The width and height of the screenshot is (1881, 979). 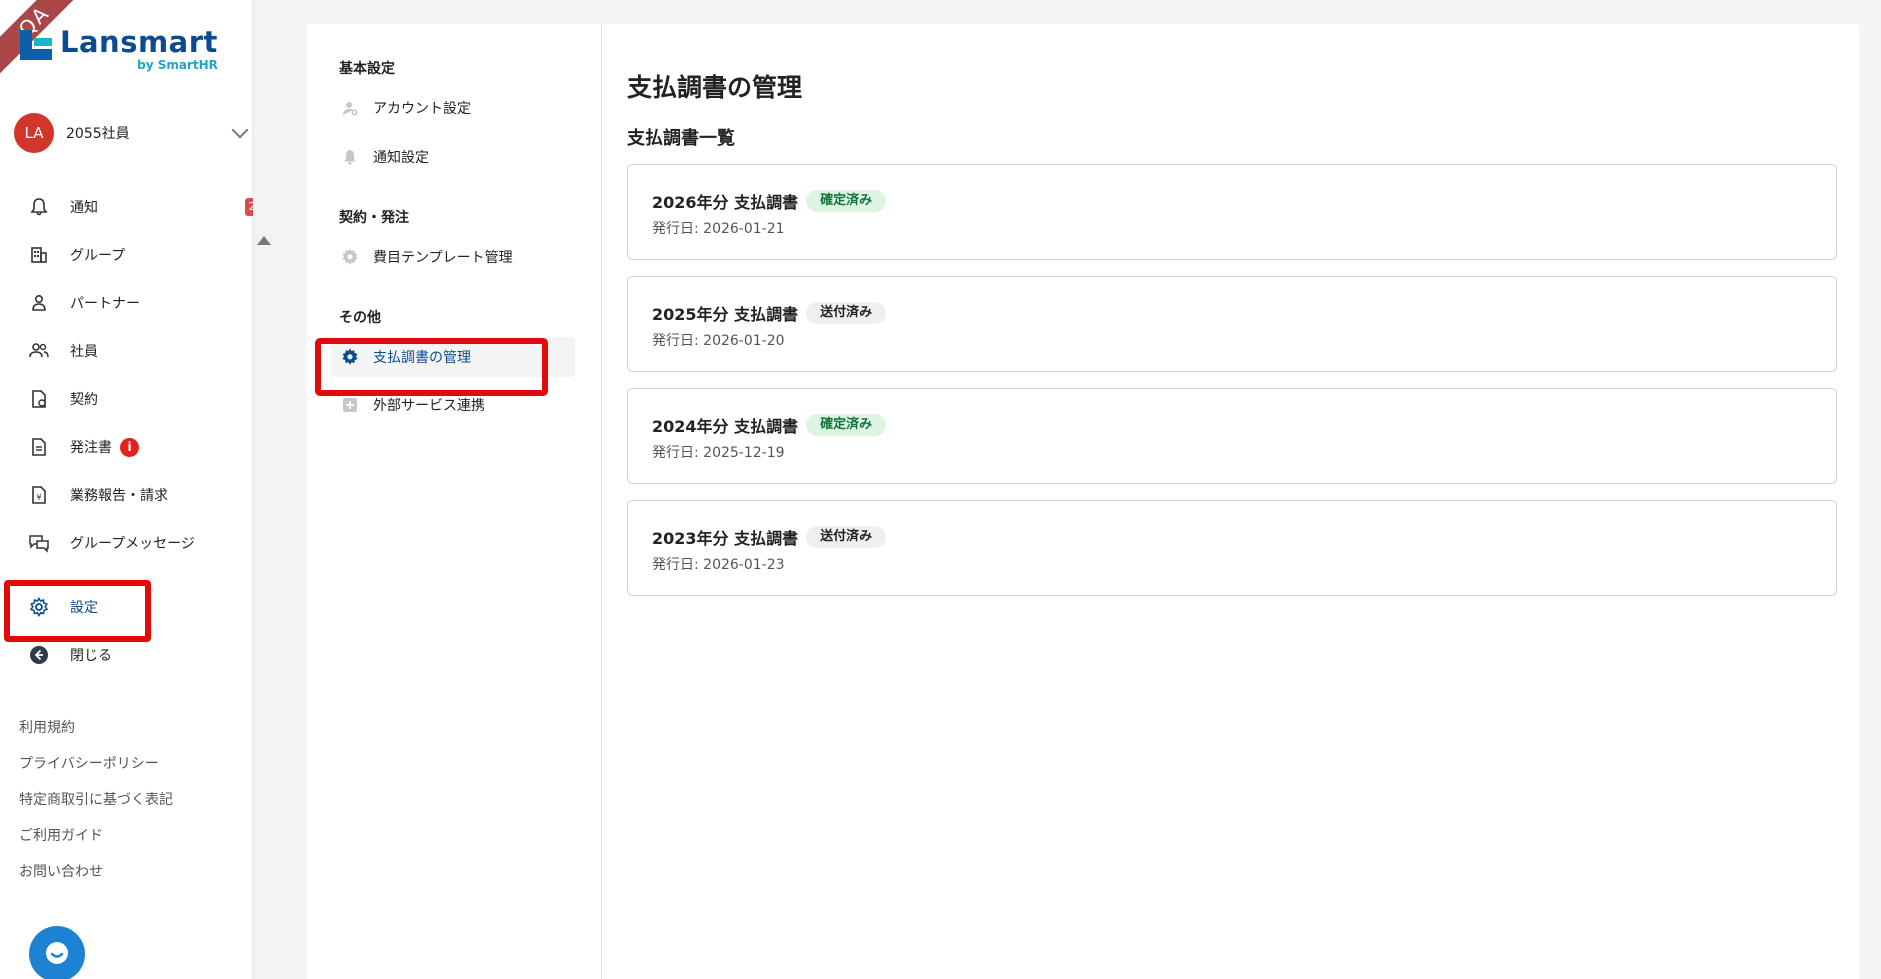 I want to click on subnav-section-other: その他, so click(x=360, y=318).